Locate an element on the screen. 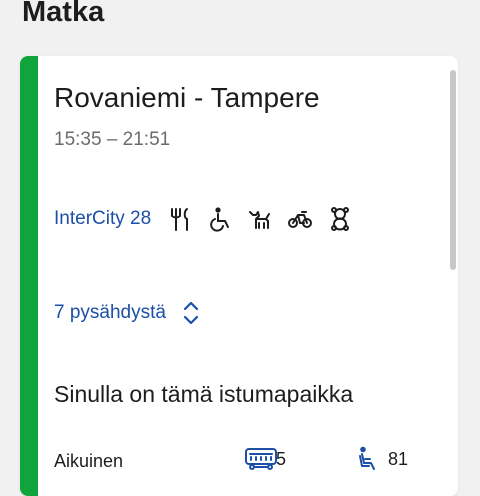 This screenshot has width=480, height=496. departure-arrival-time: 15:35 – 21:51 is located at coordinates (112, 139).